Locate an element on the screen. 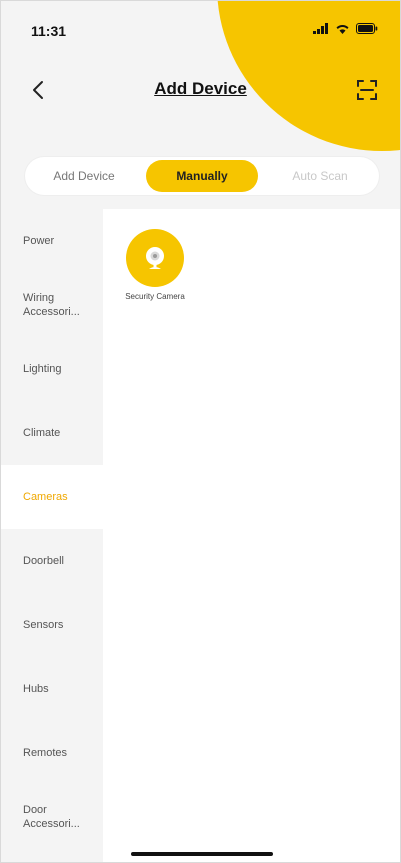  sidebar-item-climate: Climate is located at coordinates (52, 433).